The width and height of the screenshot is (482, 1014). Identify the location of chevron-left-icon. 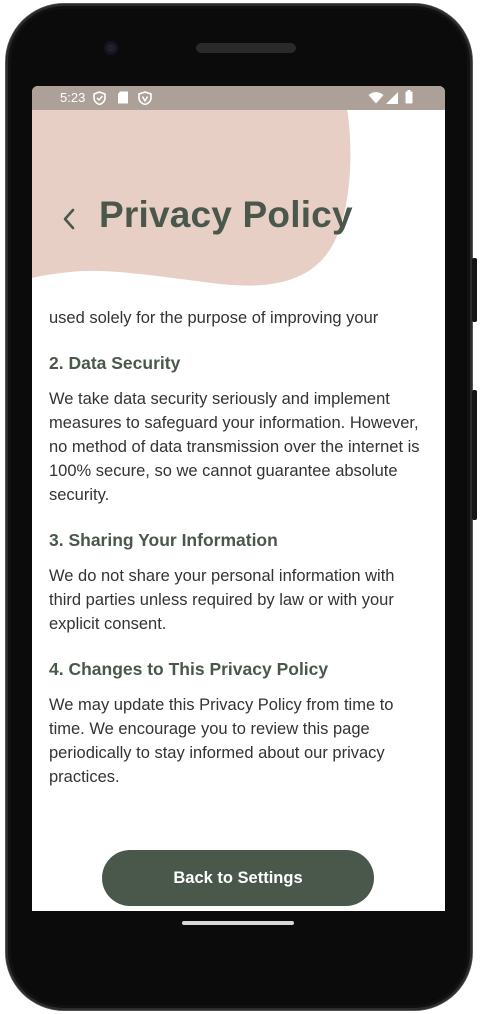
(69, 219).